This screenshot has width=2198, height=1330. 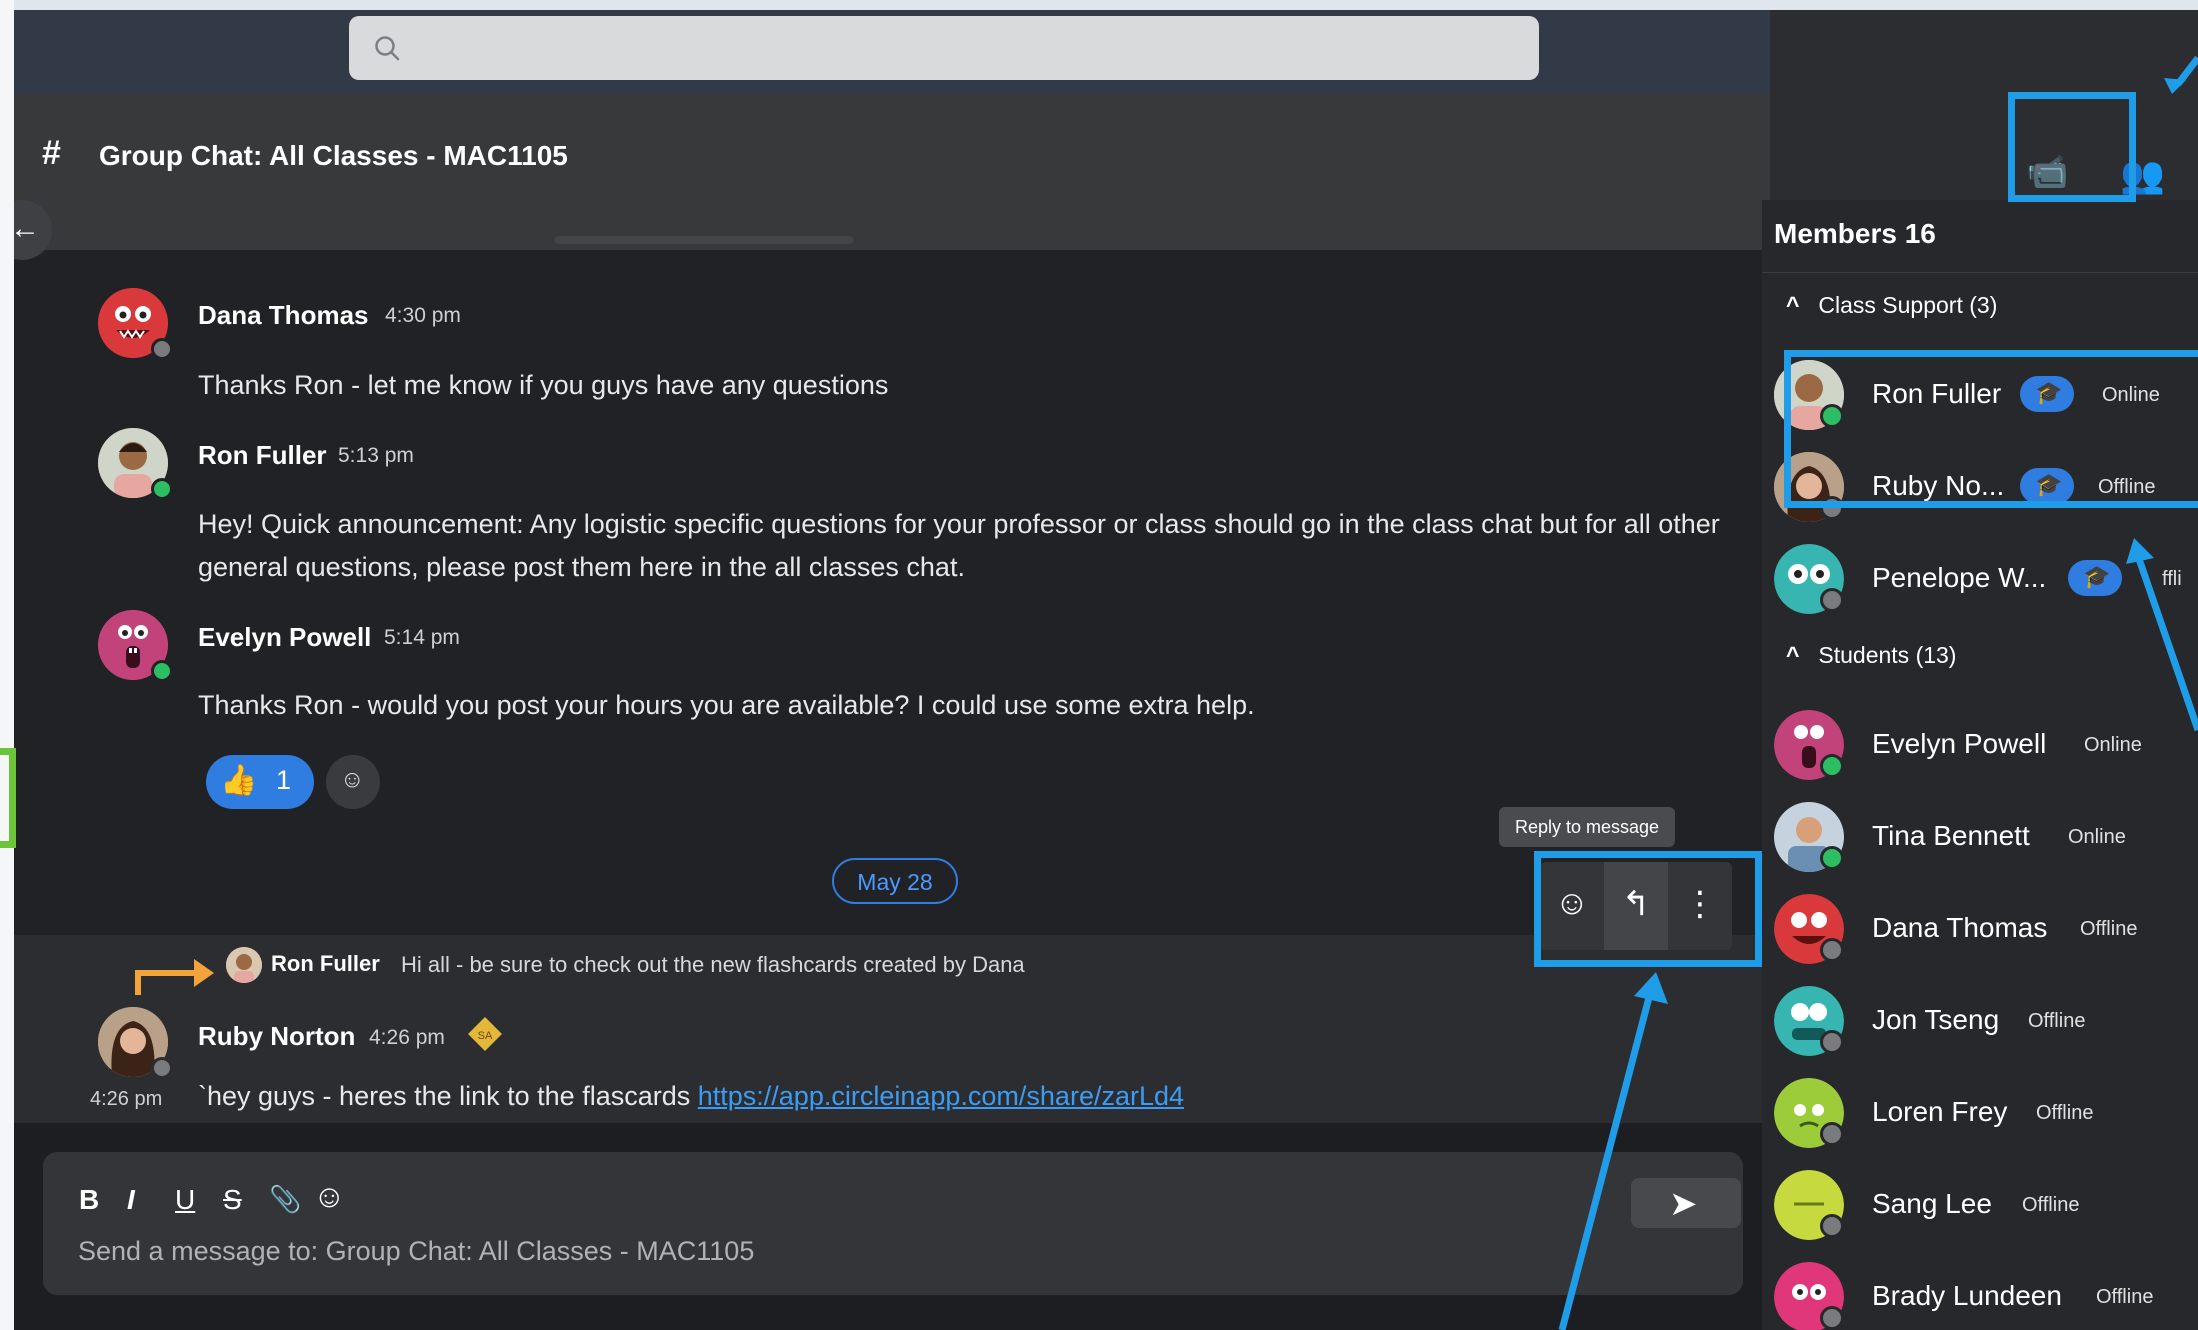 What do you see at coordinates (2166, 643) in the screenshot?
I see `arrow-to-members` at bounding box center [2166, 643].